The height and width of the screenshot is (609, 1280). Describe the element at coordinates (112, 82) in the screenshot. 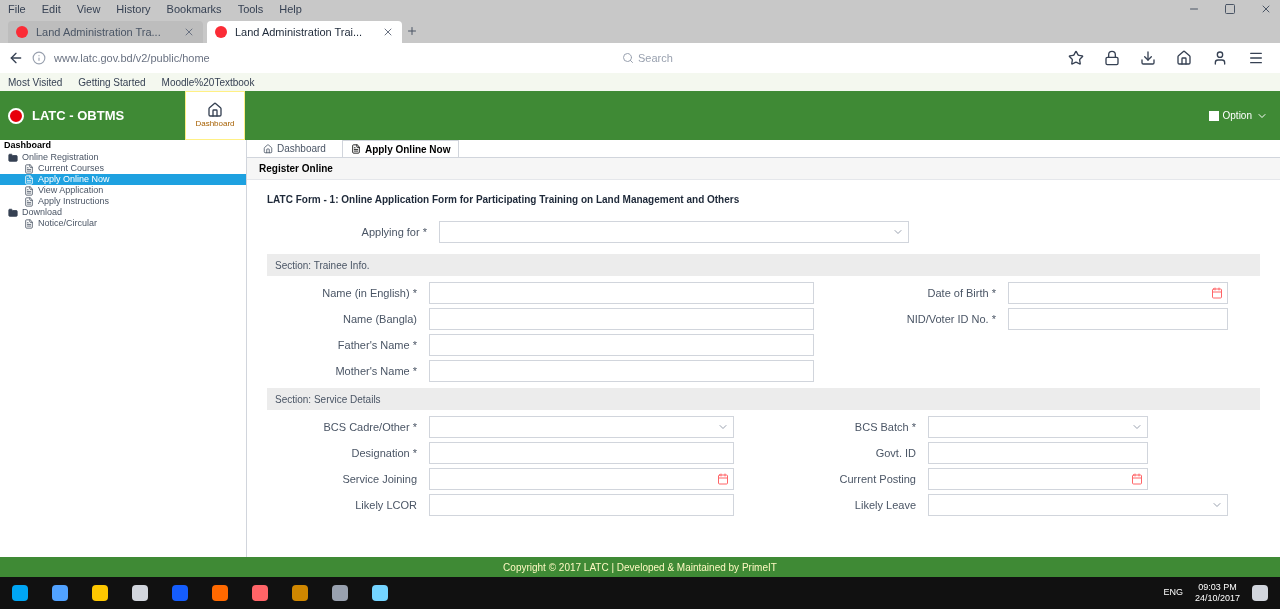

I see `bookmark-link: Getting Started` at that location.